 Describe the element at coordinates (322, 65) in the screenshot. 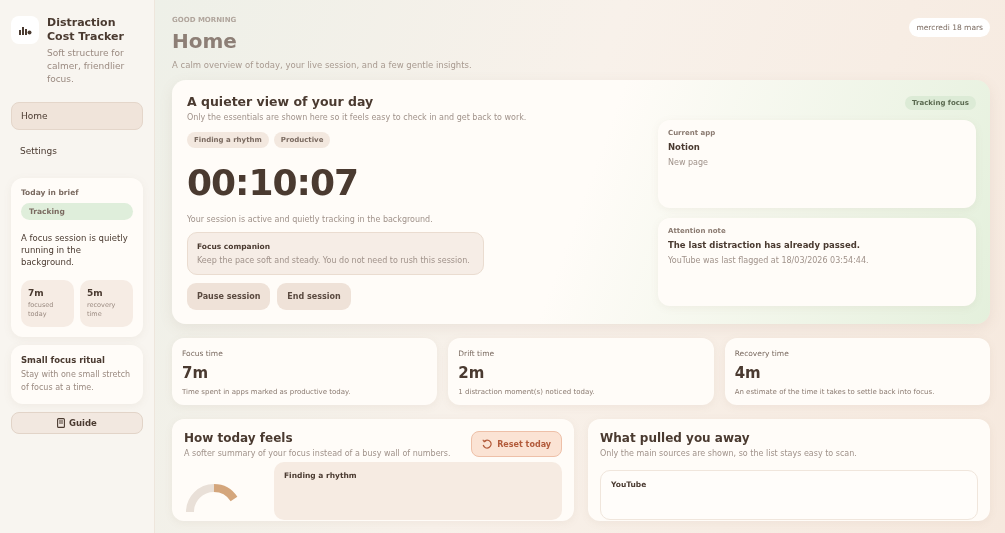

I see `page-subtitle: A calm overview of today, your live session, and a few gentle insights.` at that location.